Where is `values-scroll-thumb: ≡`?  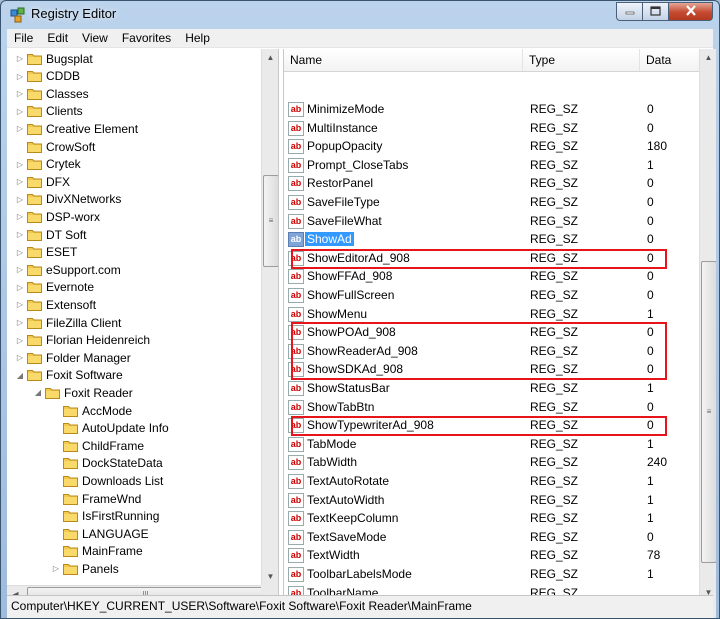
values-scroll-thumb: ≡ is located at coordinates (708, 412).